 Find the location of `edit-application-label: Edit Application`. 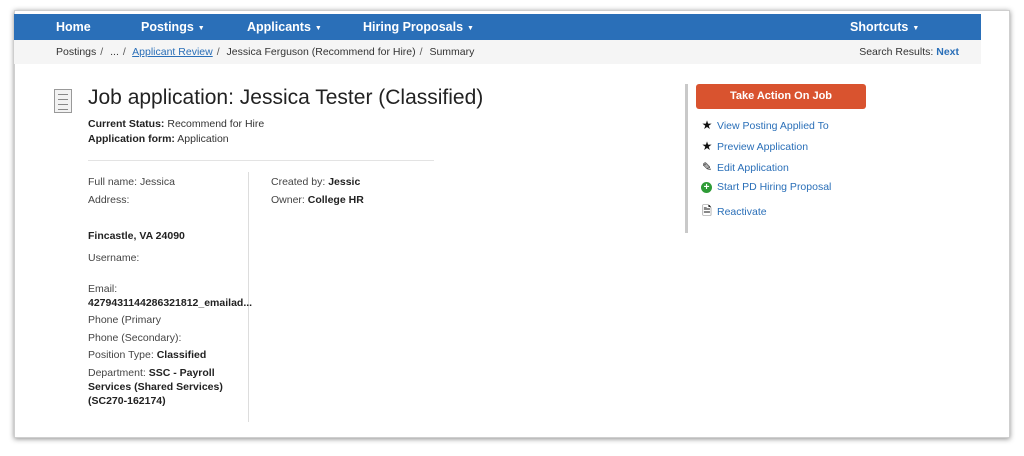

edit-application-label: Edit Application is located at coordinates (753, 168).